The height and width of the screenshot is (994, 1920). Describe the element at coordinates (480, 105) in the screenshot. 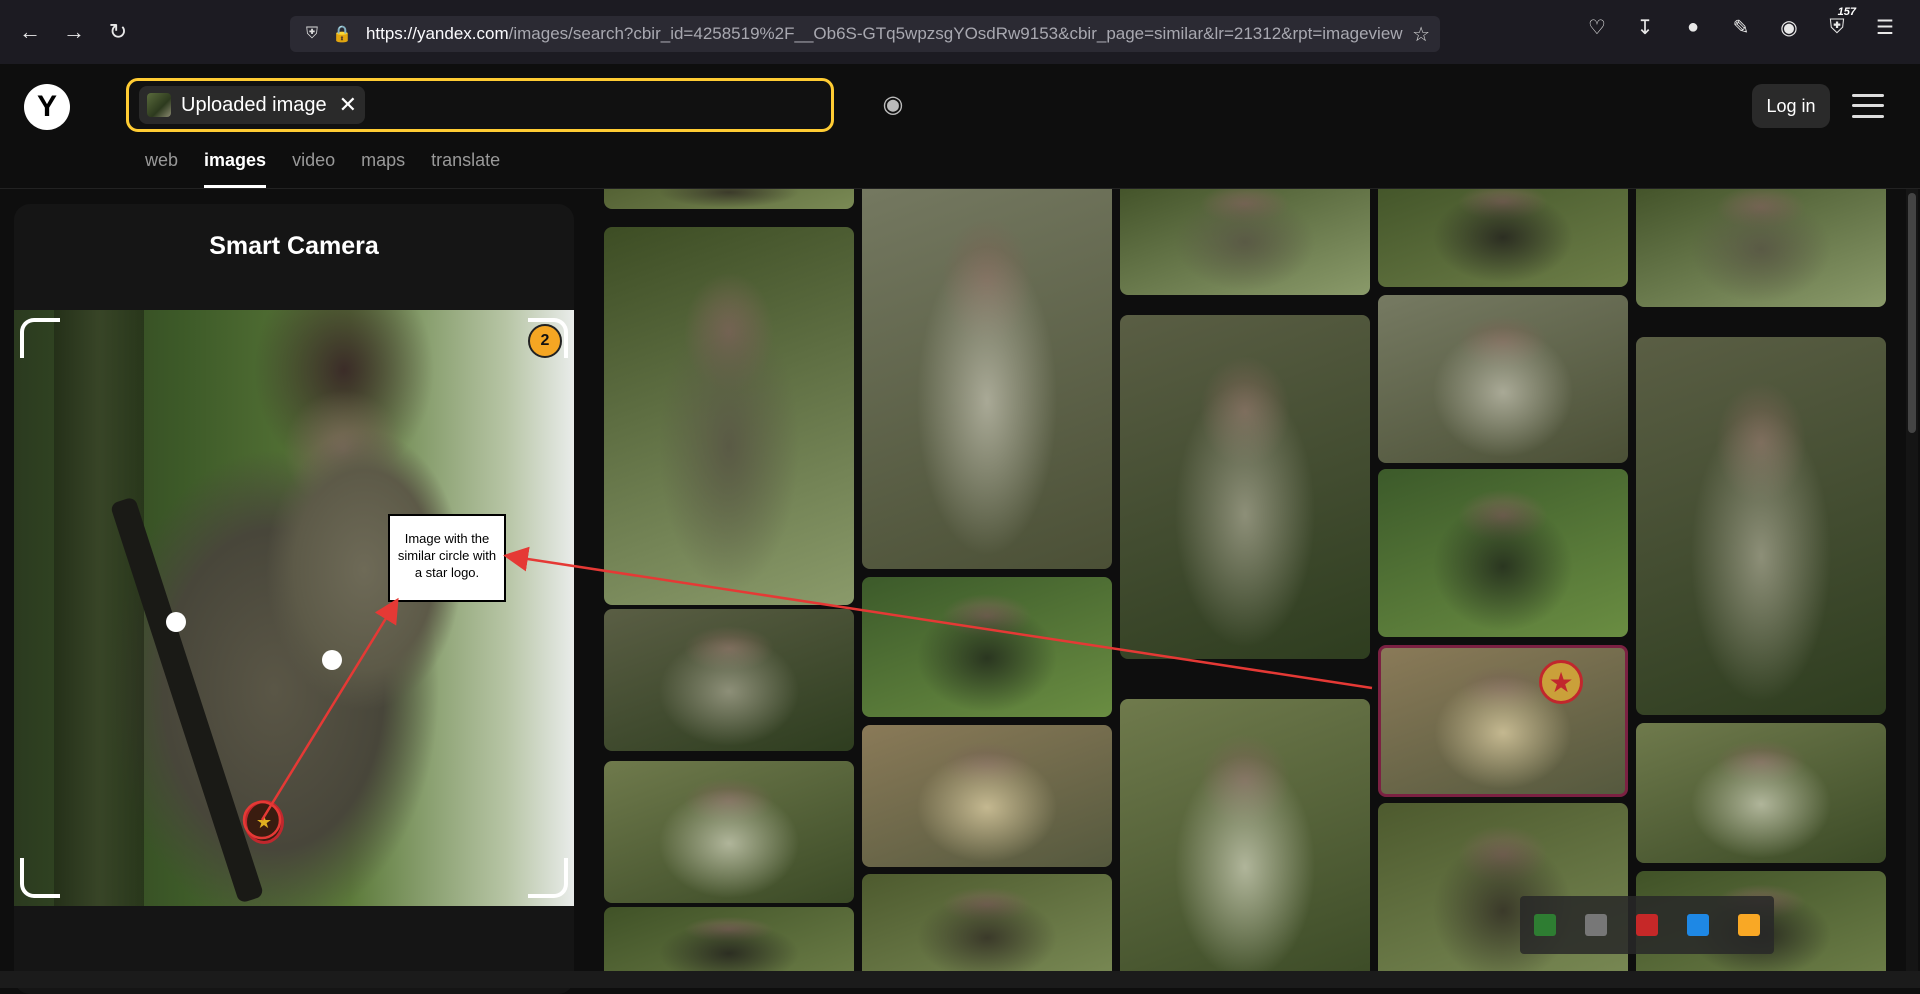

I see `search-input: Uploaded image ✕` at that location.